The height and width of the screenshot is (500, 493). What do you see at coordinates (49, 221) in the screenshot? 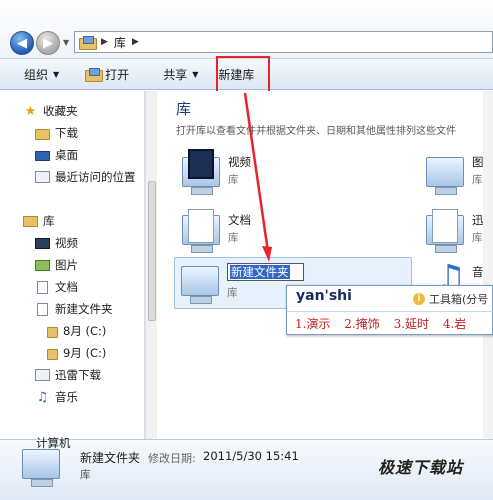
I see `nav-label: 库` at bounding box center [49, 221].